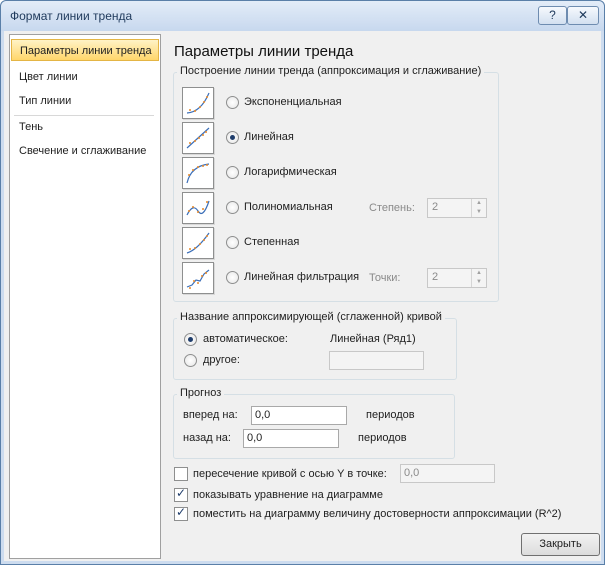 Image resolution: width=605 pixels, height=565 pixels. What do you see at coordinates (272, 242) in the screenshot?
I see `power-label: Степенная` at bounding box center [272, 242].